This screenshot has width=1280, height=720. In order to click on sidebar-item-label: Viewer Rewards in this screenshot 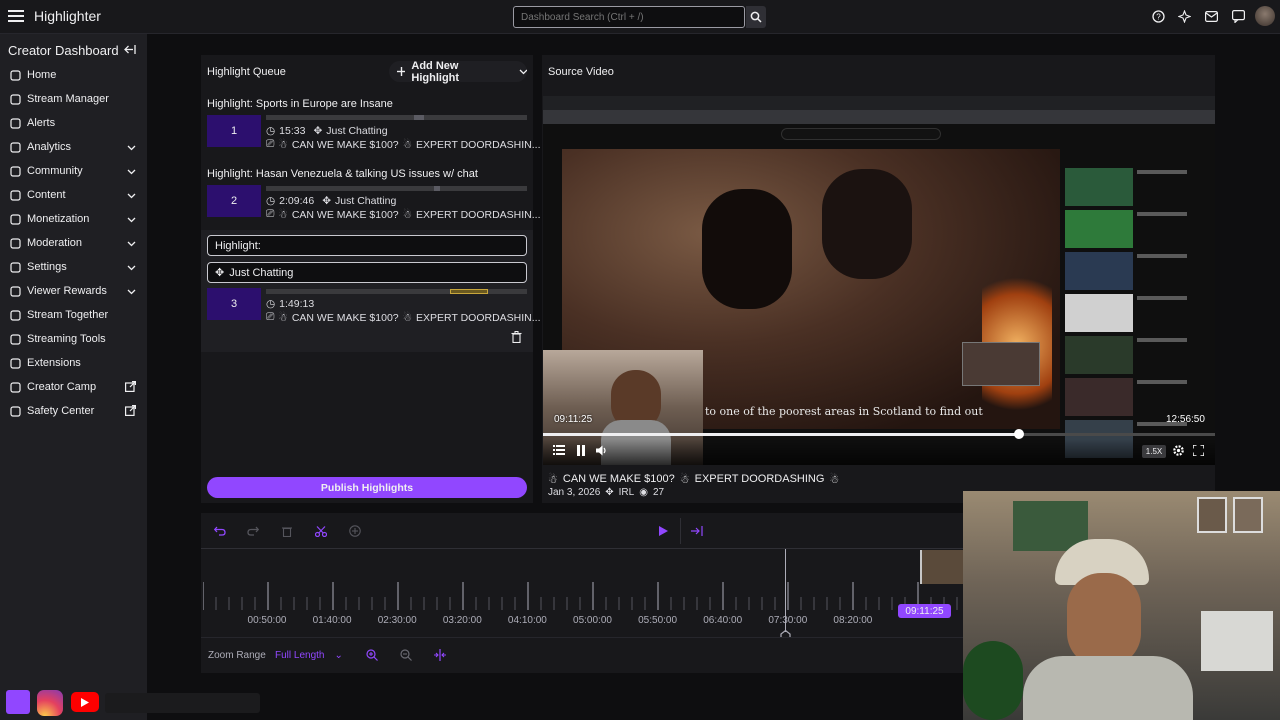, I will do `click(67, 291)`.